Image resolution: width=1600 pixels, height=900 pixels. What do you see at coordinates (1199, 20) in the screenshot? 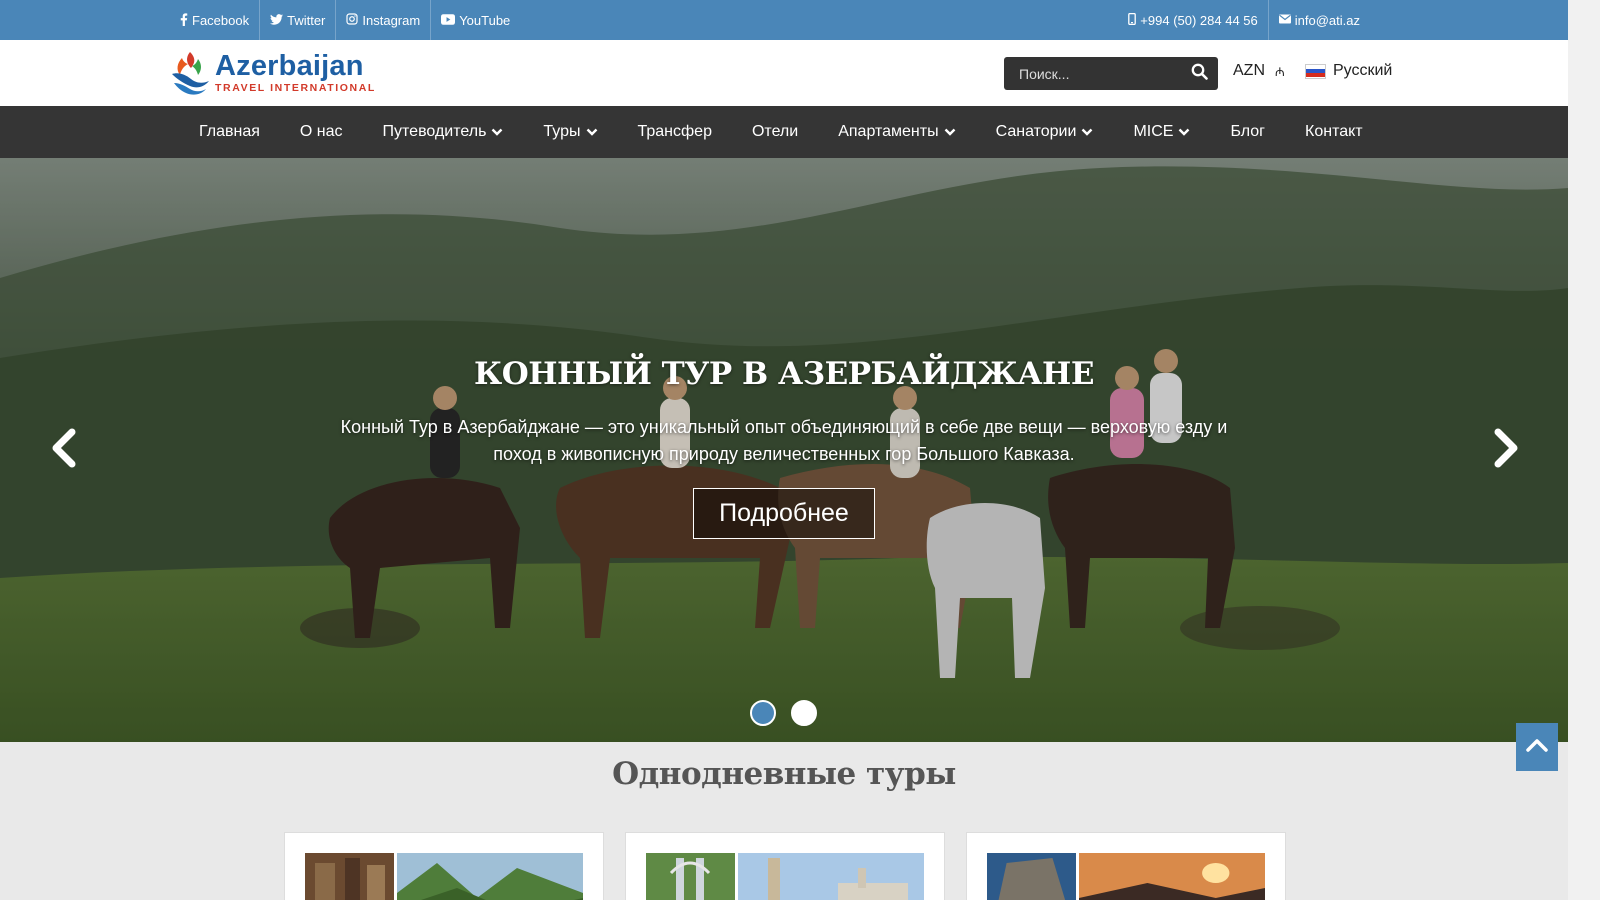
I see `phone-number: +994 (50) 284 44 56` at bounding box center [1199, 20].